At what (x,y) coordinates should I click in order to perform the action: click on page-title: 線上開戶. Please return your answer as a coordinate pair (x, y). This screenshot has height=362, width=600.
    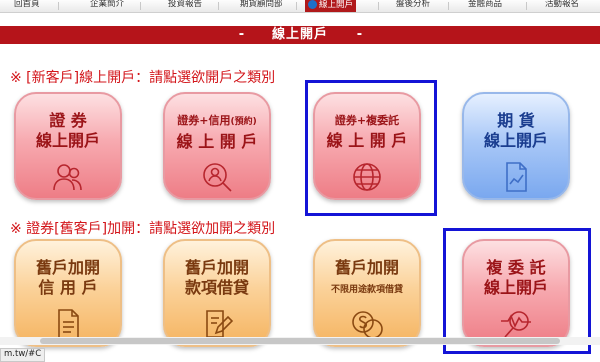
    Looking at the image, I should click on (299, 34).